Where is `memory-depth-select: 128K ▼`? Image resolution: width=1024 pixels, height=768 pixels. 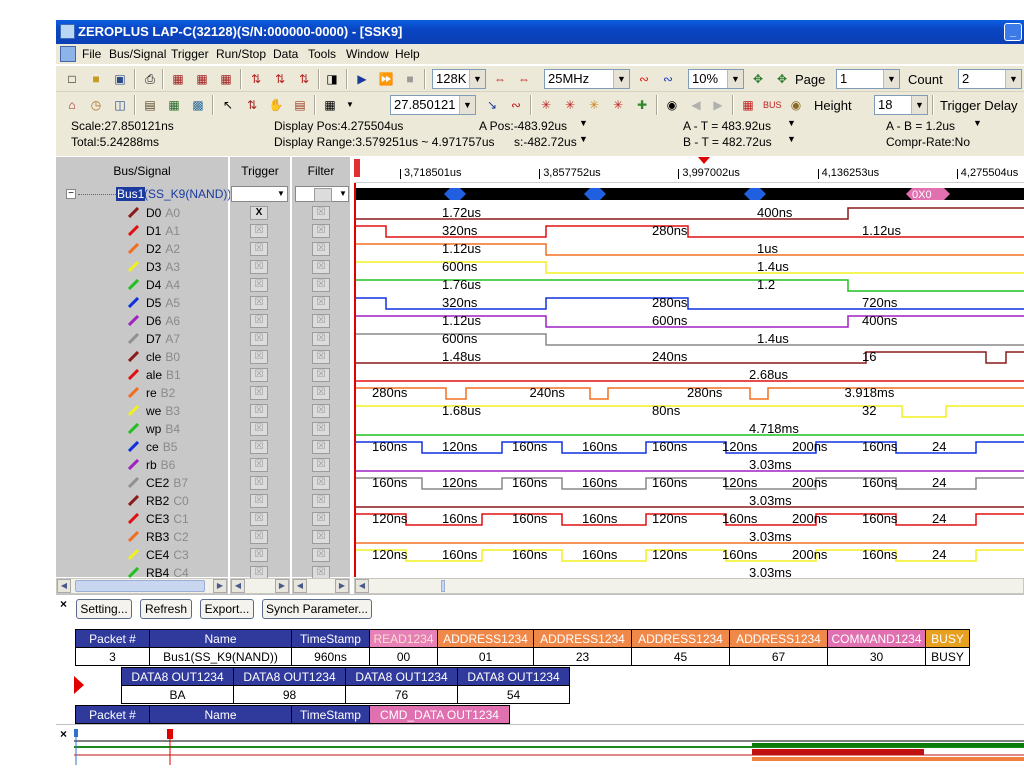 memory-depth-select: 128K ▼ is located at coordinates (459, 79).